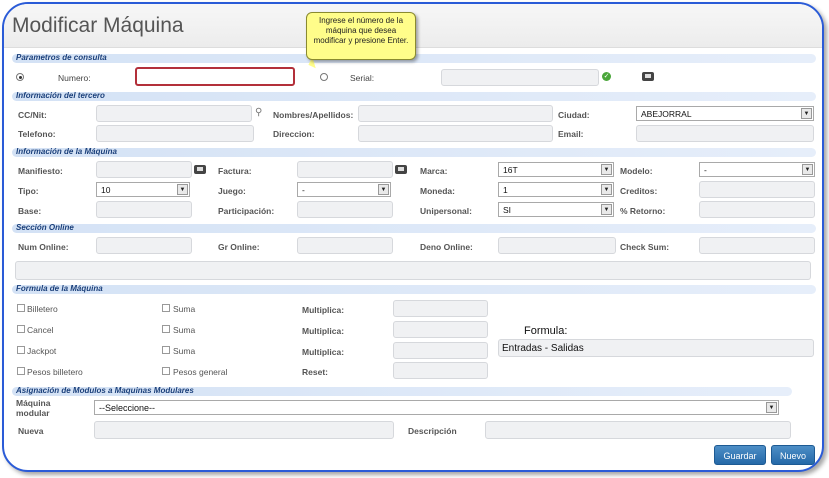  What do you see at coordinates (28, 191) in the screenshot?
I see `tipo-label: Tipo:` at bounding box center [28, 191].